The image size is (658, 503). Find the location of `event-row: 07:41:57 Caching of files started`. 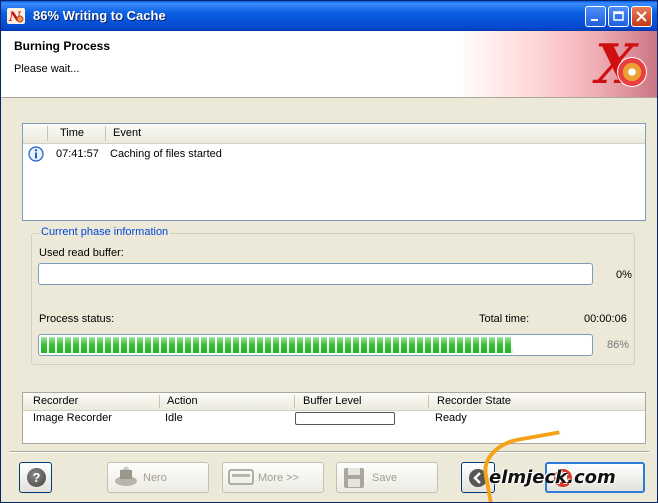

event-row: 07:41:57 Caching of files started is located at coordinates (334, 155).